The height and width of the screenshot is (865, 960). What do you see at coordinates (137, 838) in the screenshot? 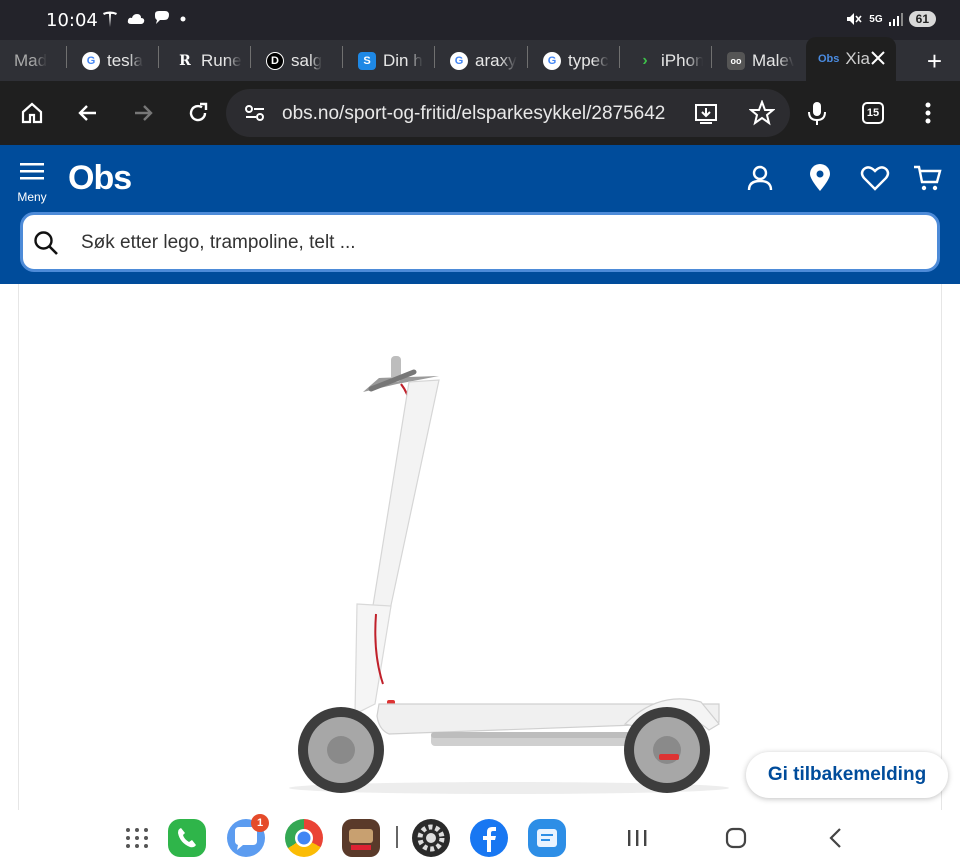
I see `app-drawer-icon` at bounding box center [137, 838].